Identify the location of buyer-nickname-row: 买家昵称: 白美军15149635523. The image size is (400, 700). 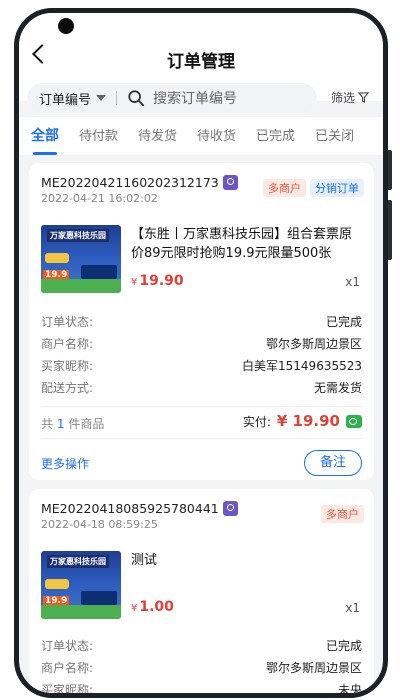
(201, 367).